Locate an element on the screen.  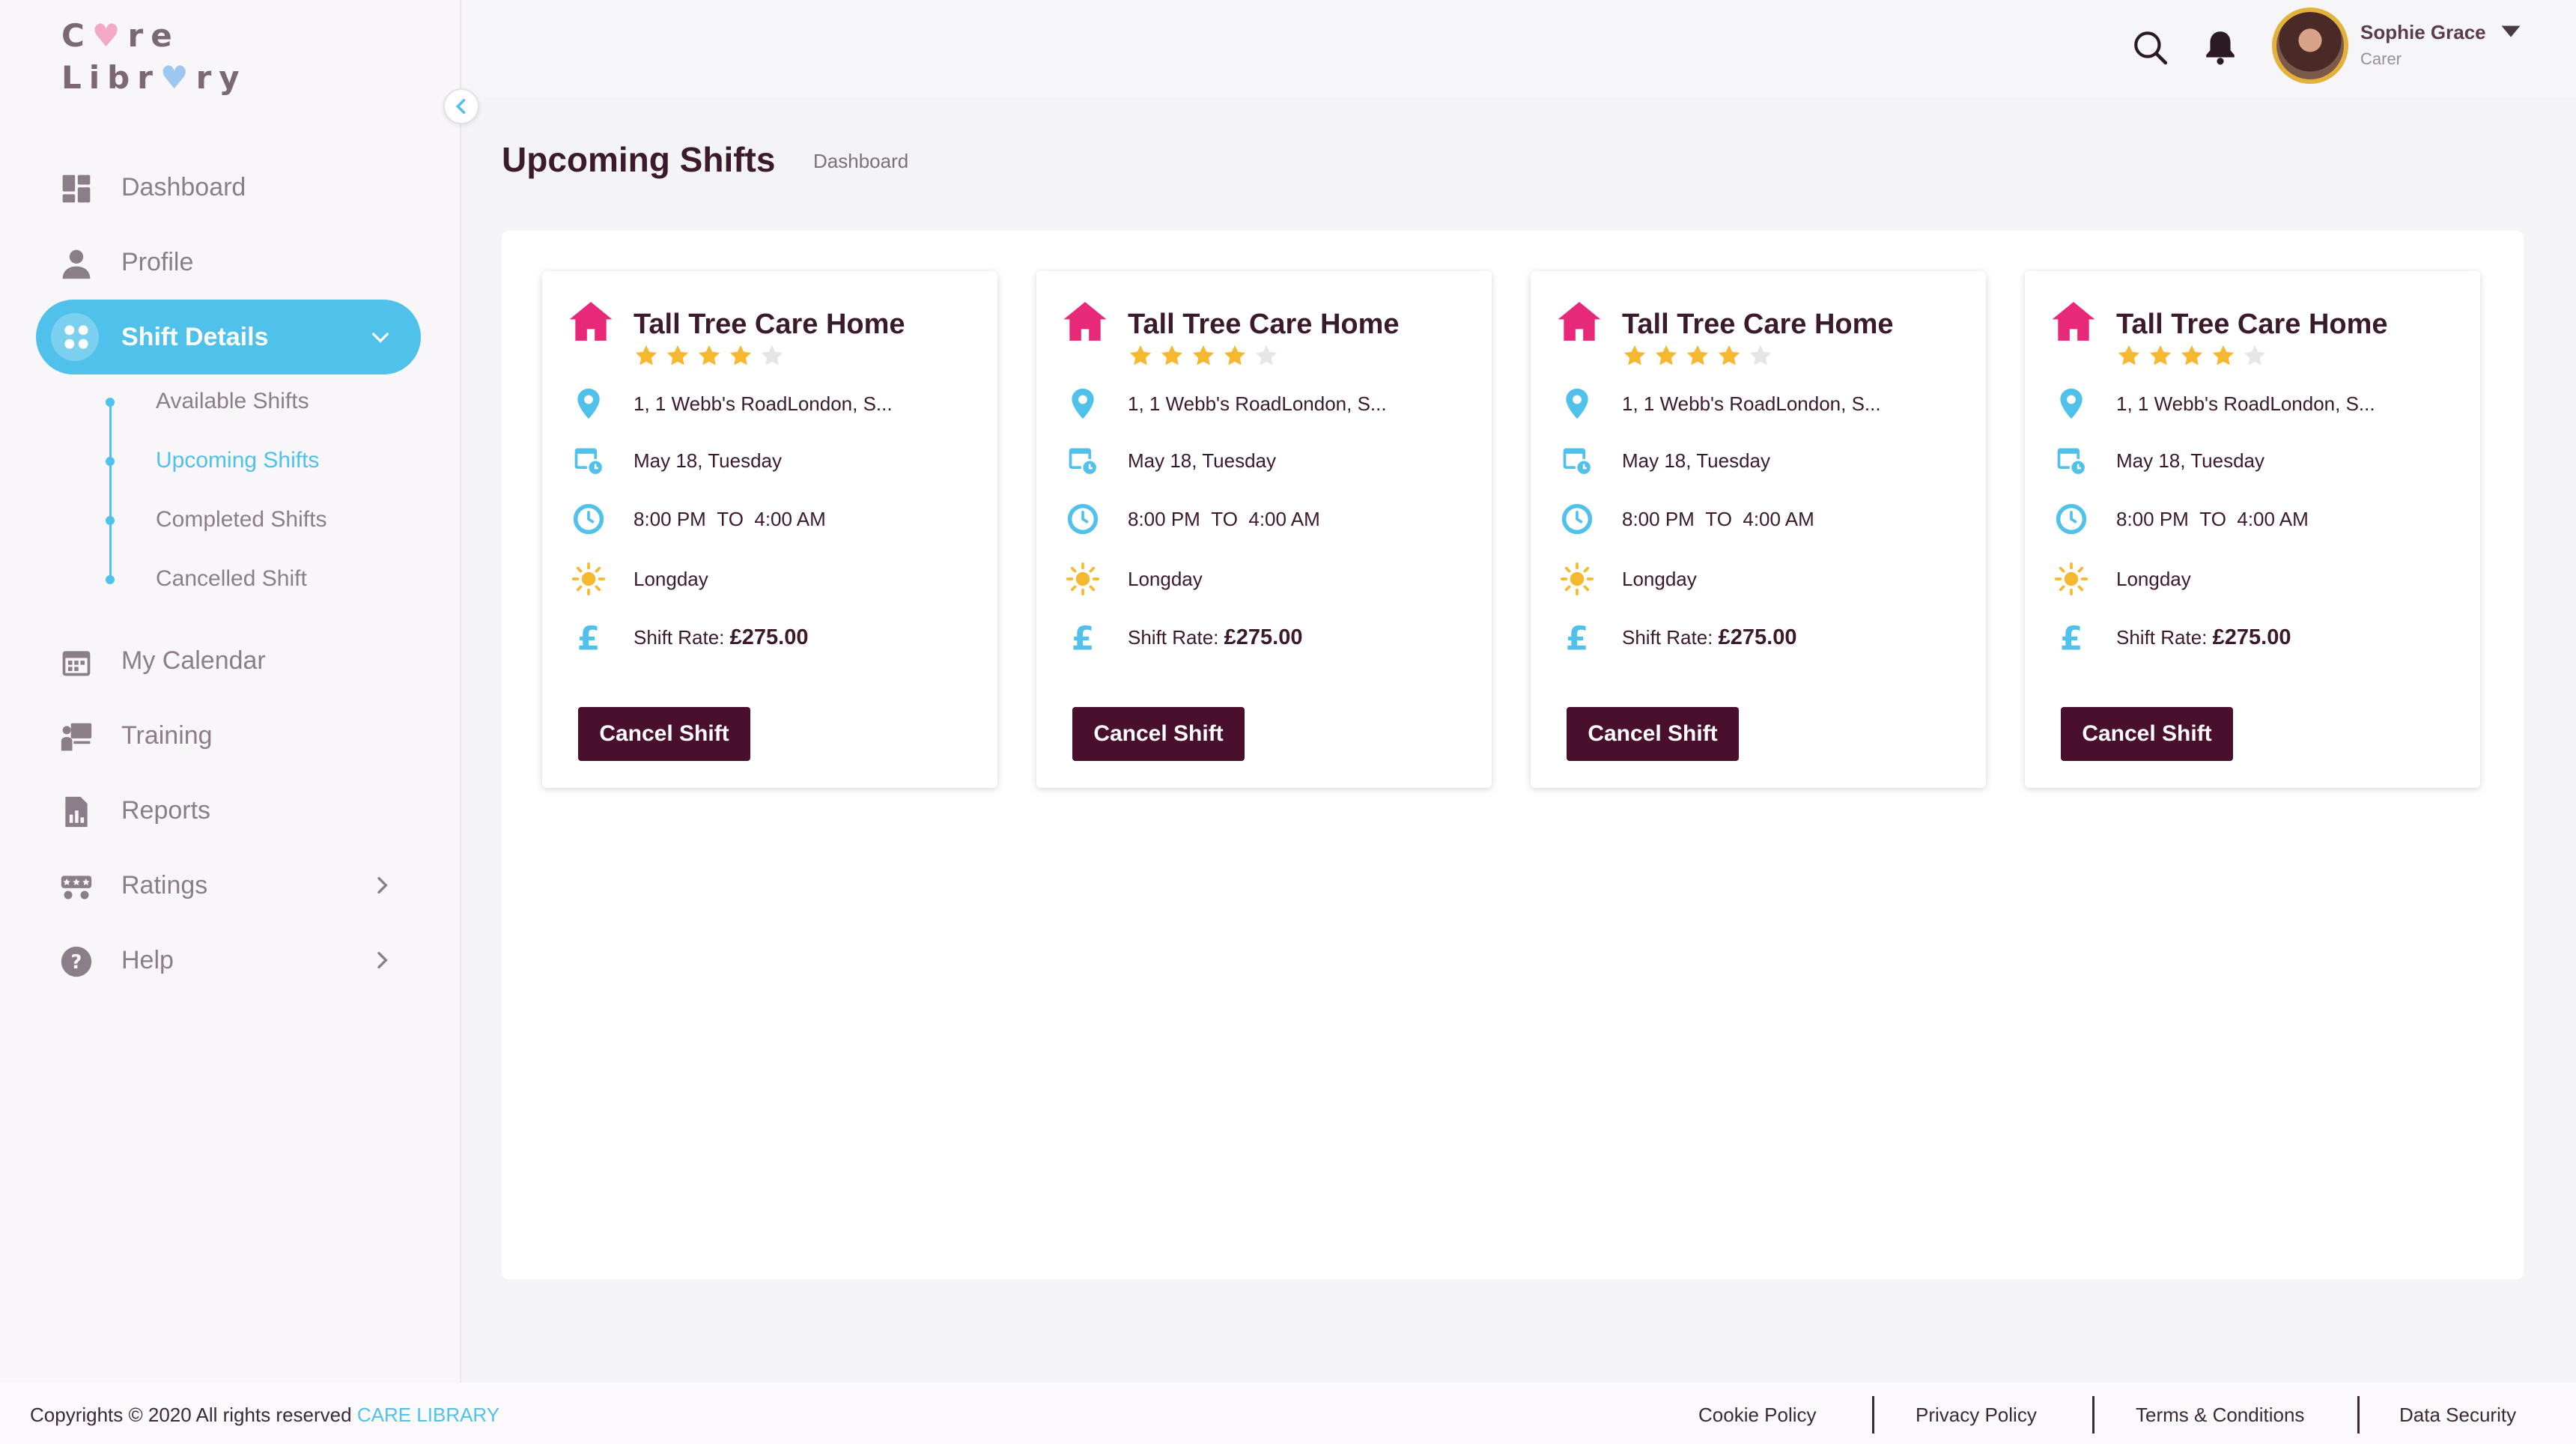
submenu-available-shifts: Available Shifts is located at coordinates (283, 410).